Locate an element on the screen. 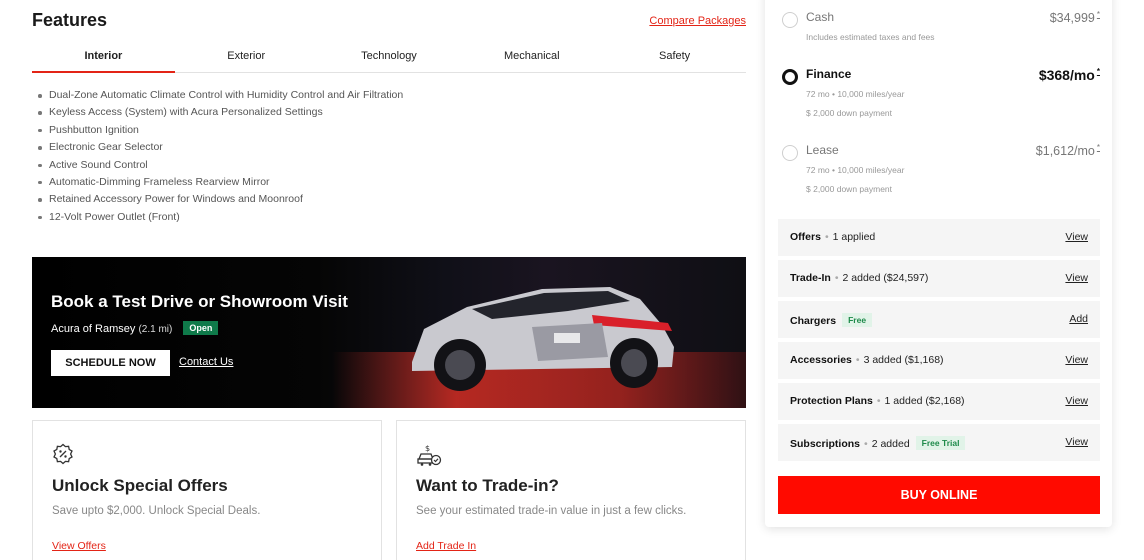 The width and height of the screenshot is (1144, 560). row-label: Subscriptions • 2 added Free Trial is located at coordinates (878, 443).